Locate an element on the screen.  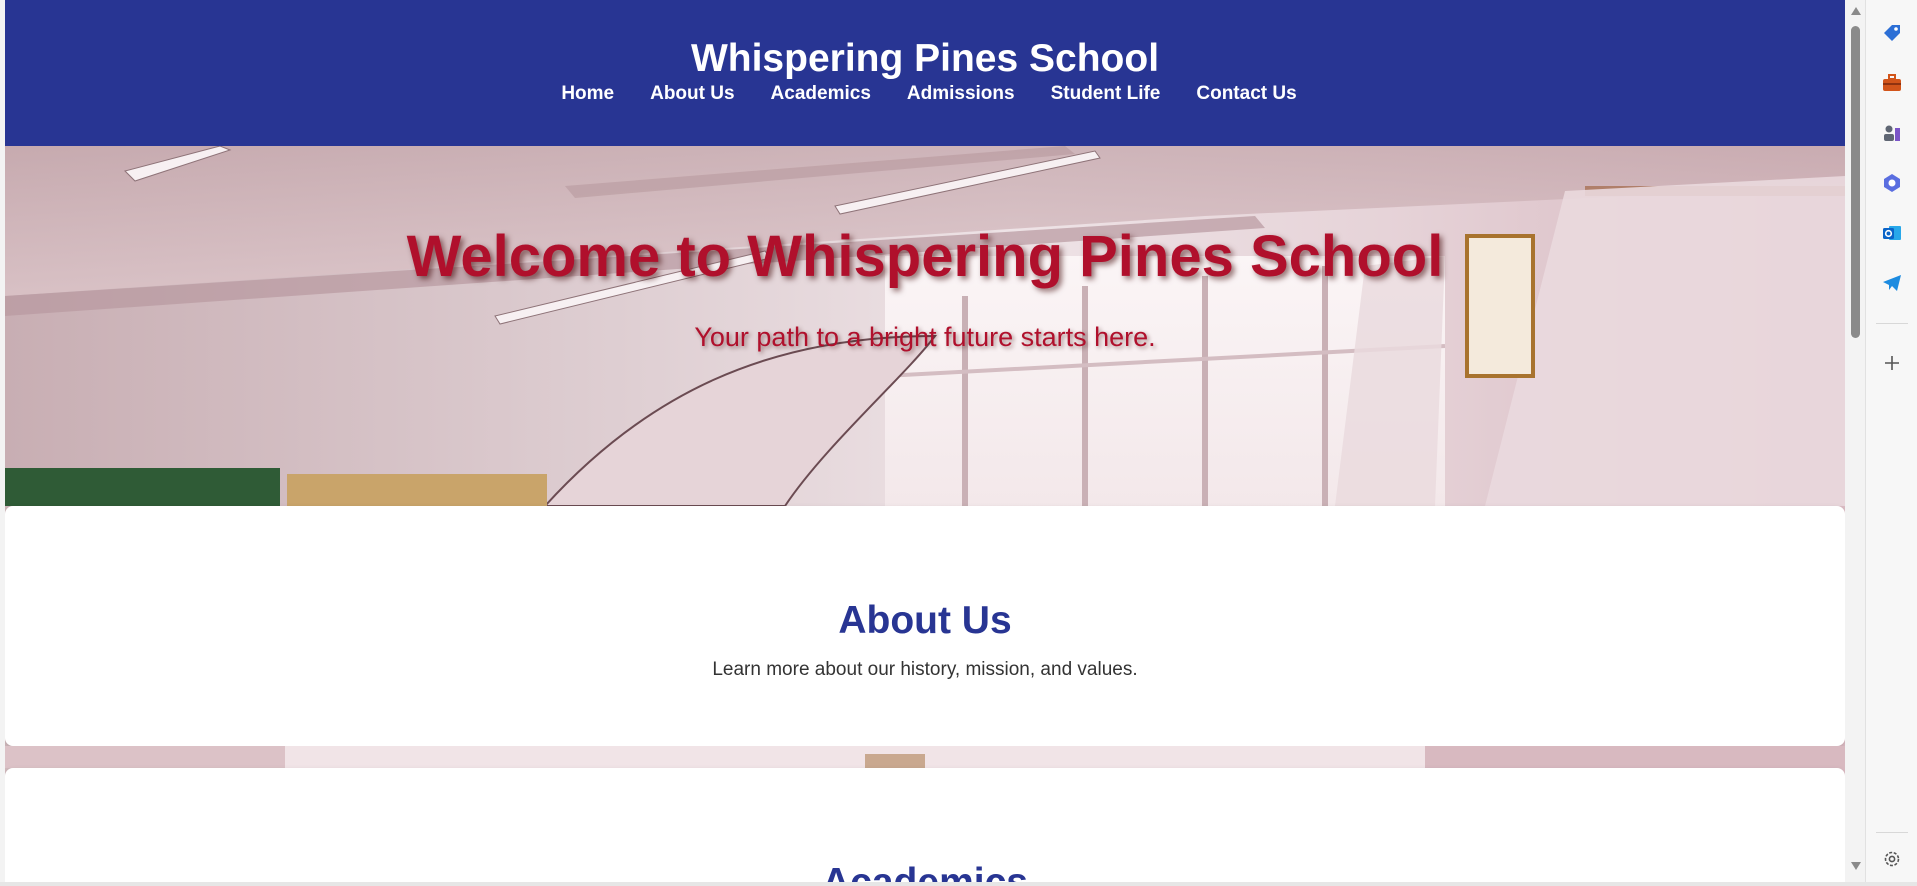
hero-title: Welcome to Whispering Pines School is located at coordinates (925, 256).